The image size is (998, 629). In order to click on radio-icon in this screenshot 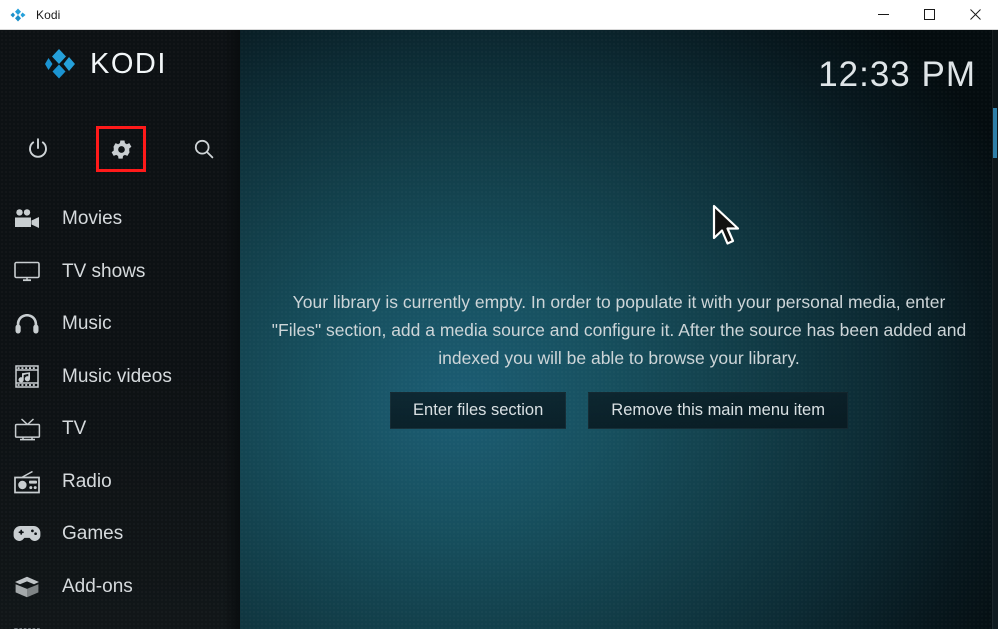, I will do `click(27, 482)`.